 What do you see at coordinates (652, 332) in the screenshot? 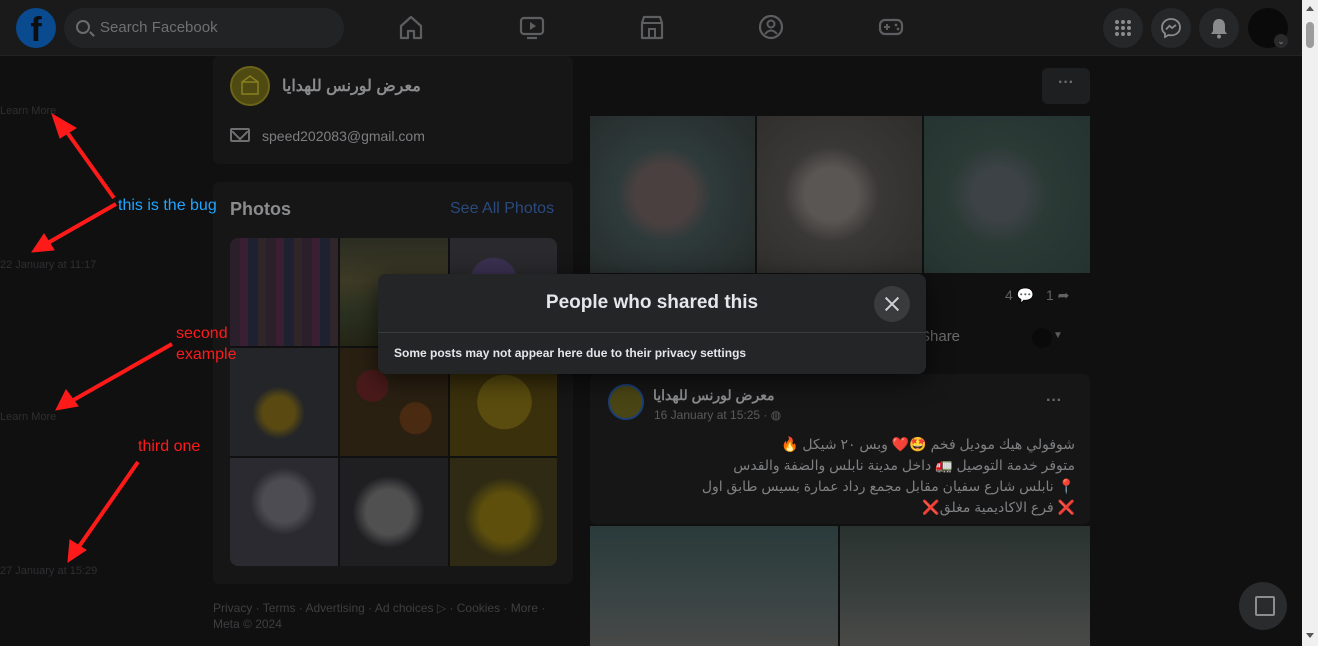
I see `dialog-divider` at bounding box center [652, 332].